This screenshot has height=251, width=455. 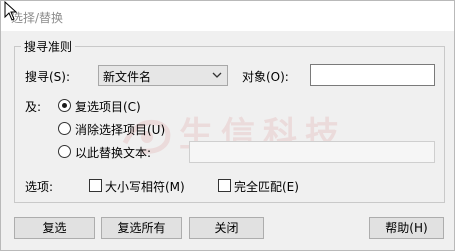 What do you see at coordinates (37, 18) in the screenshot?
I see `window-title: 选择/替换` at bounding box center [37, 18].